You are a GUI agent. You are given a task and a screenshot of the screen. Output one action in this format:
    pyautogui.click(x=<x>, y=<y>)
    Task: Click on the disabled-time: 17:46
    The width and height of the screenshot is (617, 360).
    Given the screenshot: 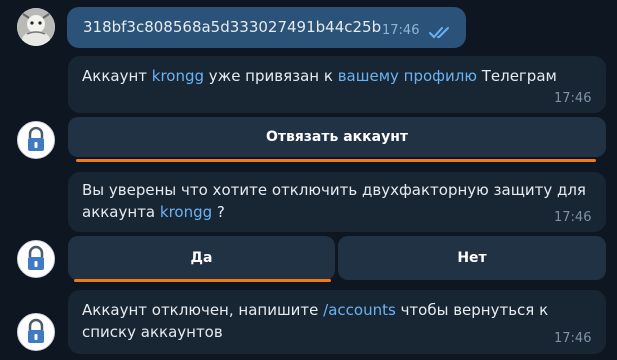 What is the action you would take?
    pyautogui.click(x=573, y=338)
    